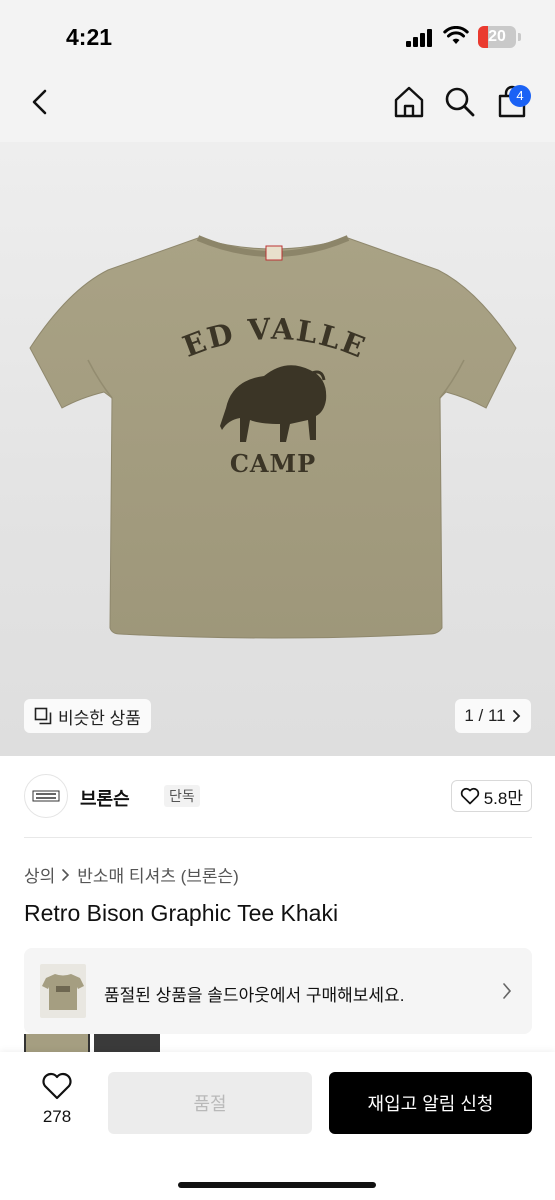 Image resolution: width=555 pixels, height=1200 pixels. Describe the element at coordinates (460, 102) in the screenshot. I see `search-icon` at that location.